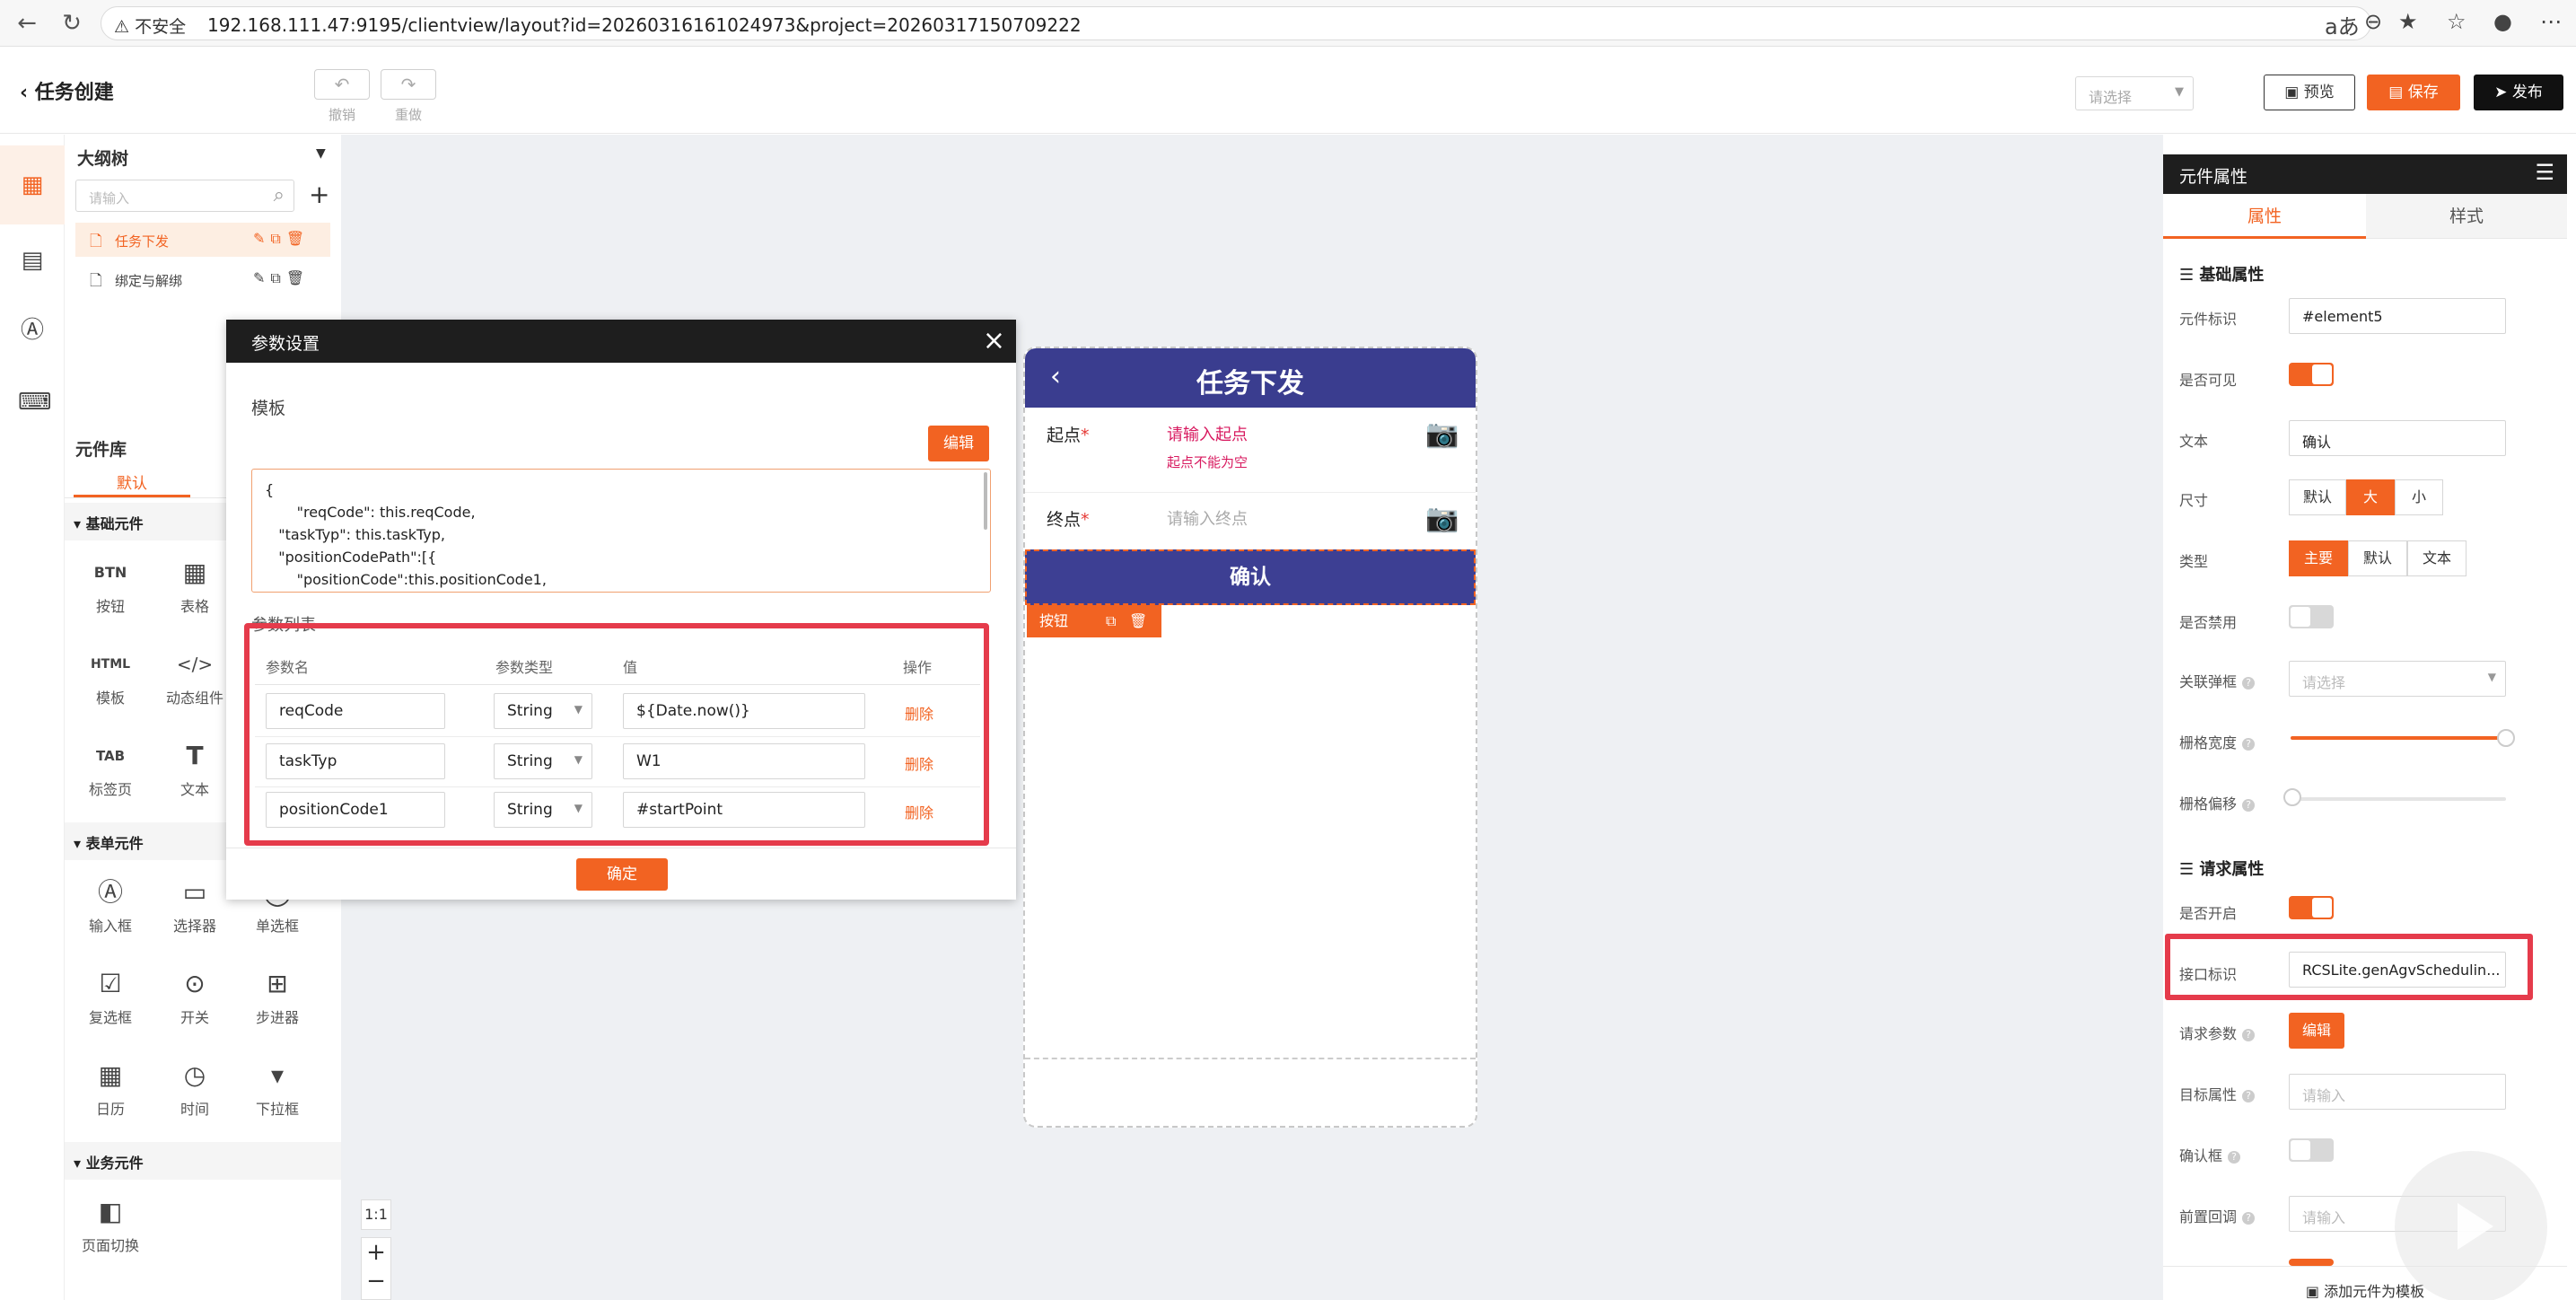 Image resolution: width=2576 pixels, height=1300 pixels. Describe the element at coordinates (194, 1088) in the screenshot. I see `comp-time: ◷ 时间` at that location.